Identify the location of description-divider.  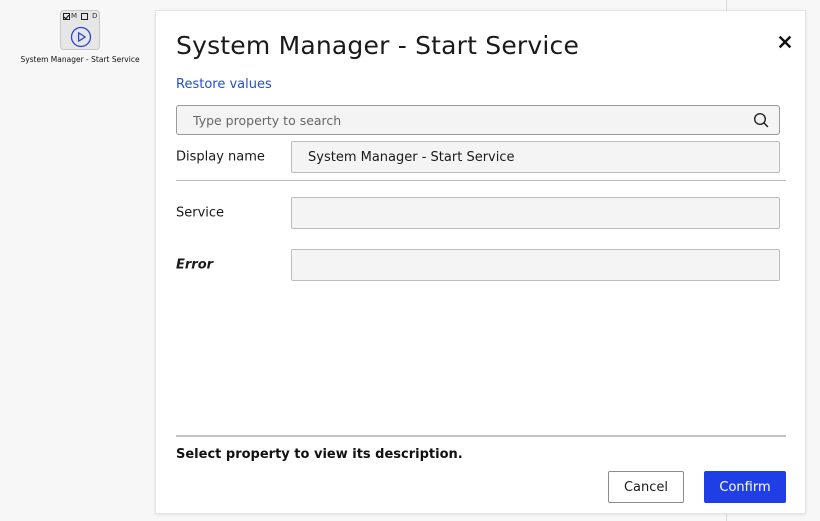
(481, 436).